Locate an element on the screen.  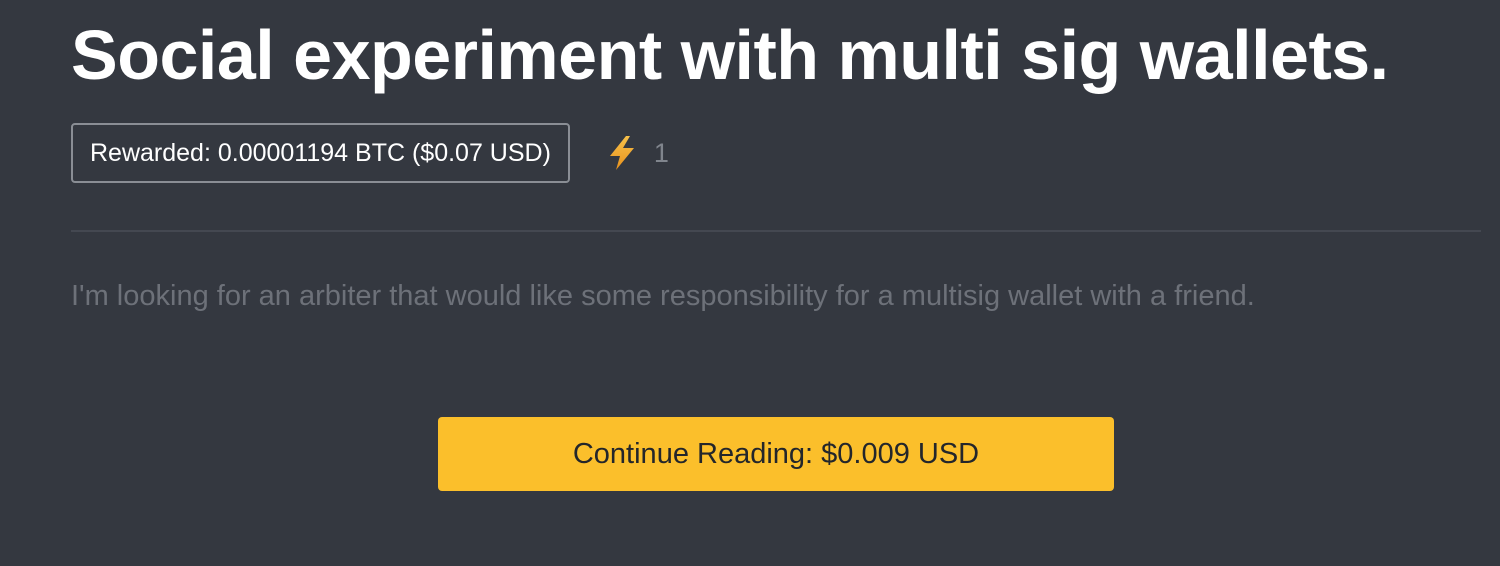
divider is located at coordinates (776, 231).